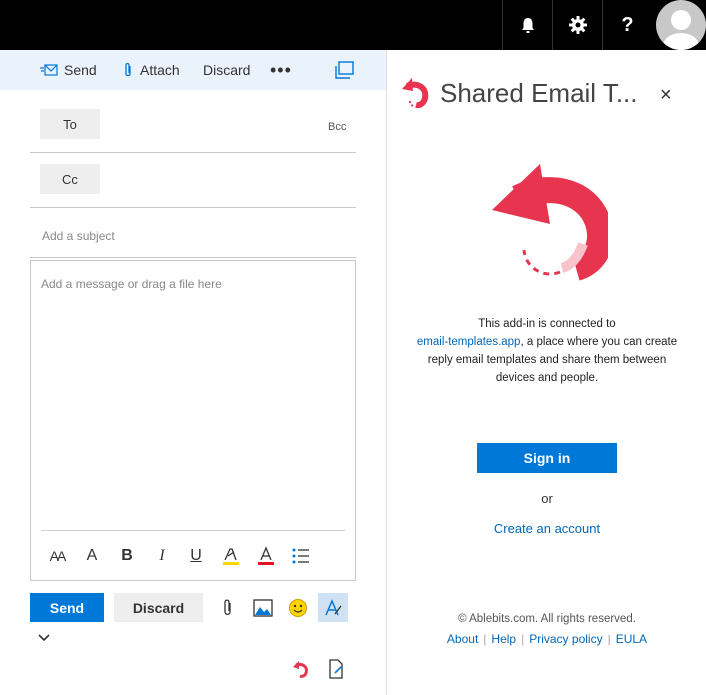  I want to click on sign-in-button: Sign in, so click(547, 458).